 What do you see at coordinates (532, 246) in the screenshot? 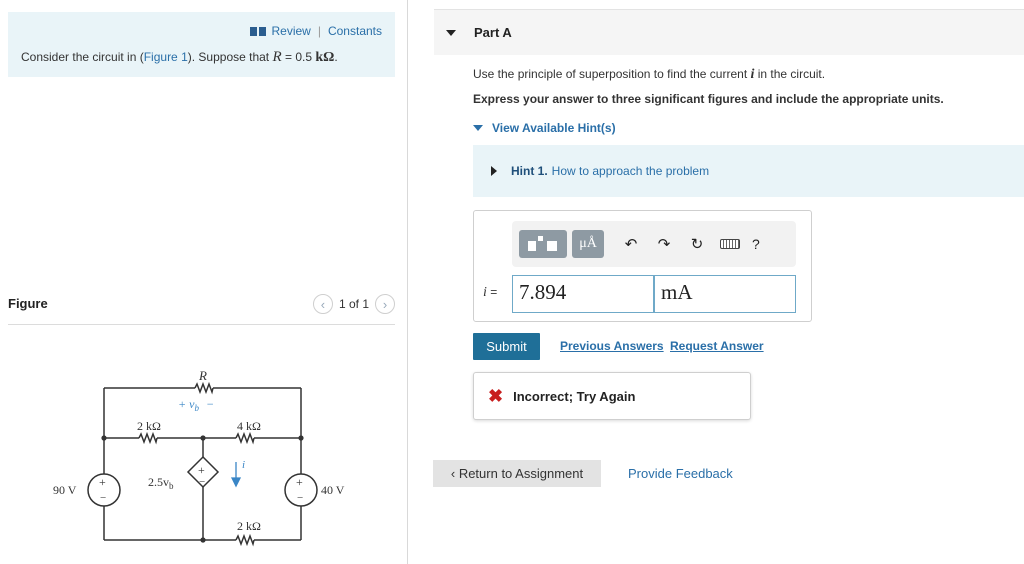
I see `template-square-icon` at bounding box center [532, 246].